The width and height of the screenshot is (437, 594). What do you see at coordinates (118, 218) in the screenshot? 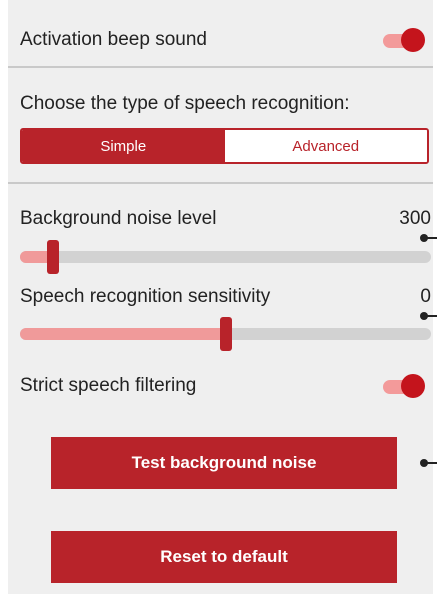
I see `background-noise-label: Background noise level` at bounding box center [118, 218].